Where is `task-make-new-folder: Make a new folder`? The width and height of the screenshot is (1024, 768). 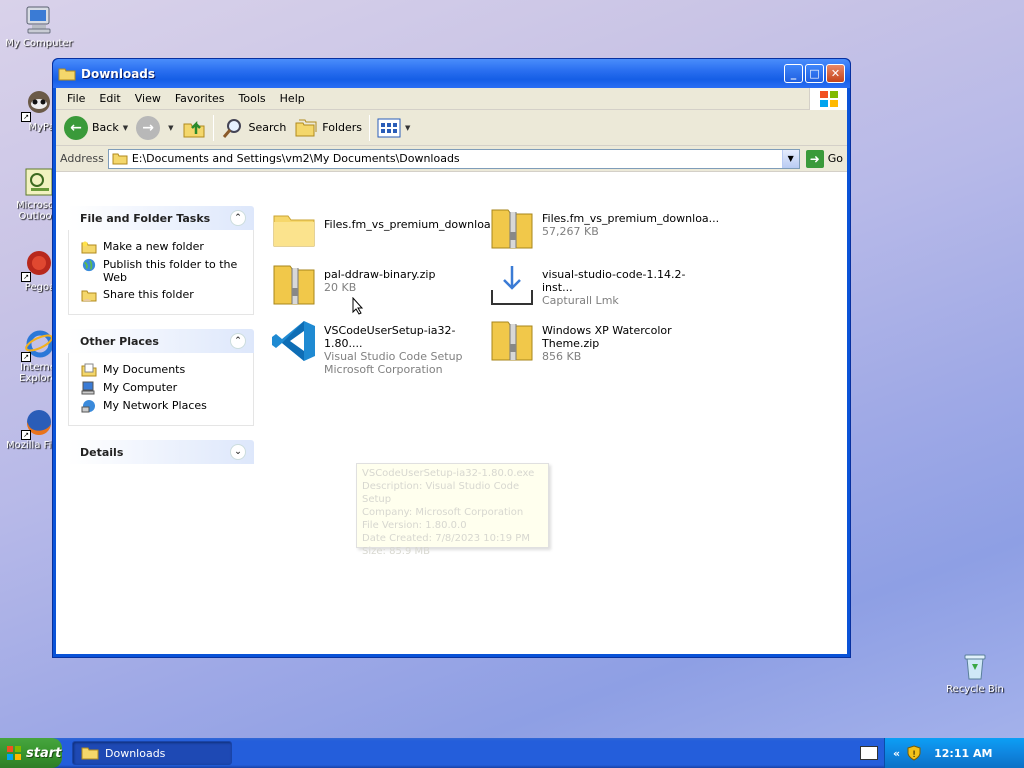 task-make-new-folder: Make a new folder is located at coordinates (163, 247).